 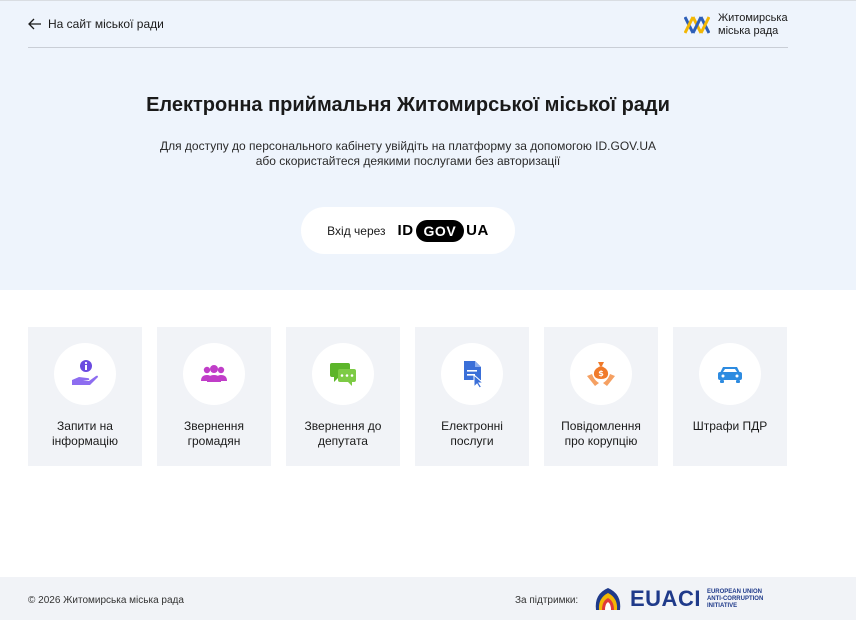 What do you see at coordinates (343, 441) in the screenshot?
I see `service-label-line-2: депутата` at bounding box center [343, 441].